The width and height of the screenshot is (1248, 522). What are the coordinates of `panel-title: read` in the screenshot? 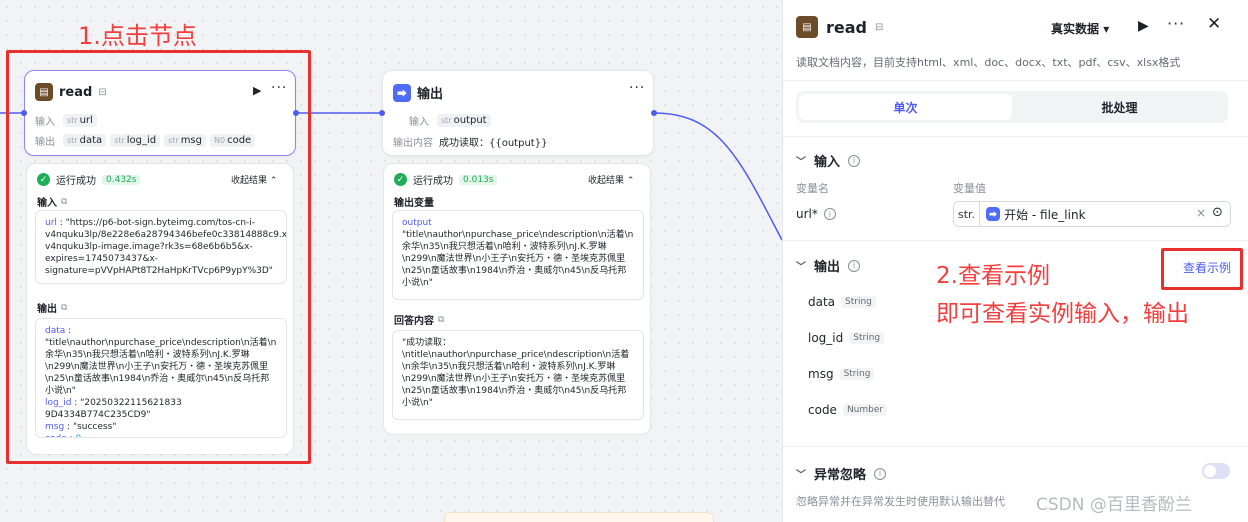 It's located at (846, 27).